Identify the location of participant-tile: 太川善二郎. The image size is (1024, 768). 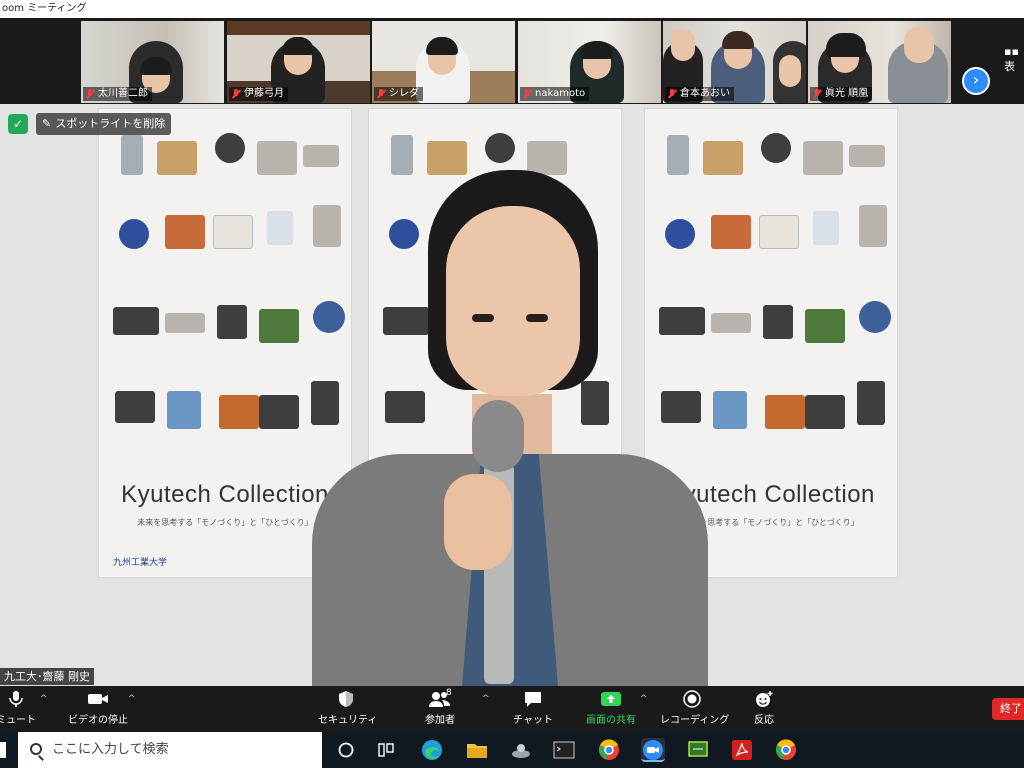
(152, 62).